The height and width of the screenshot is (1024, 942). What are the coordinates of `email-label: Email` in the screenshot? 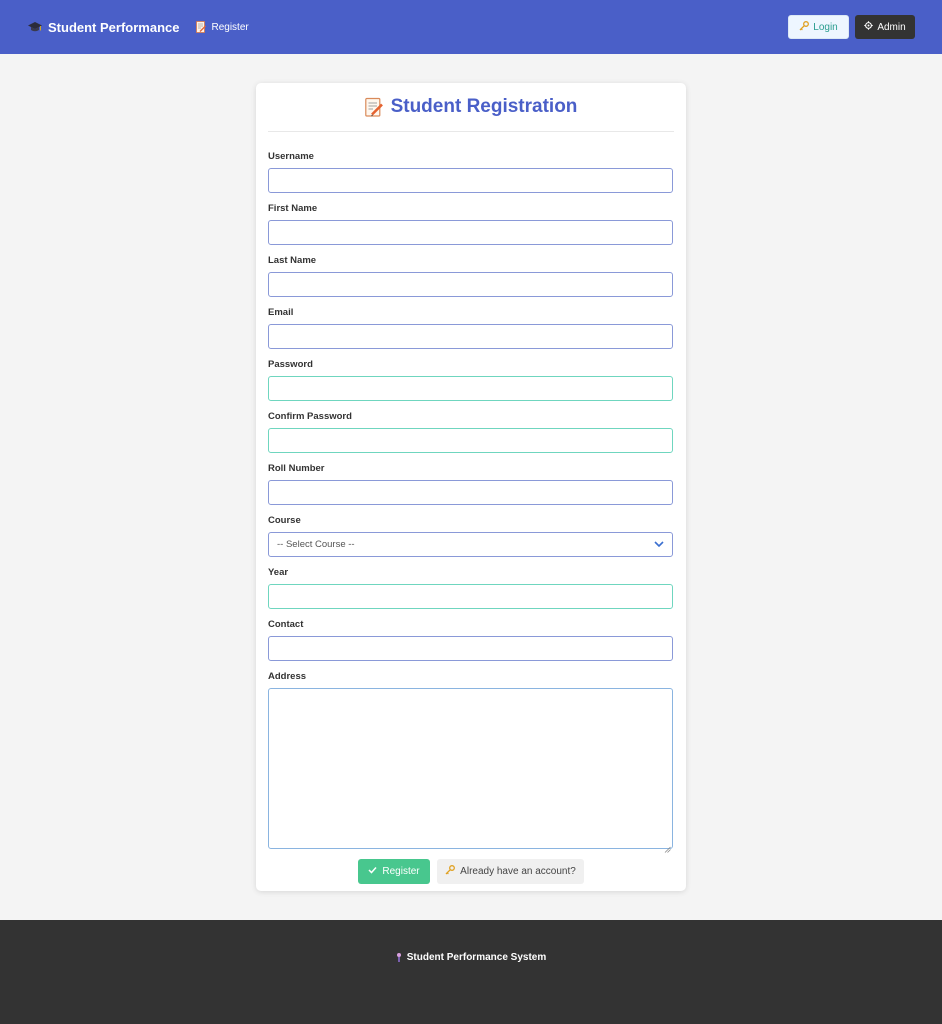 It's located at (281, 312).